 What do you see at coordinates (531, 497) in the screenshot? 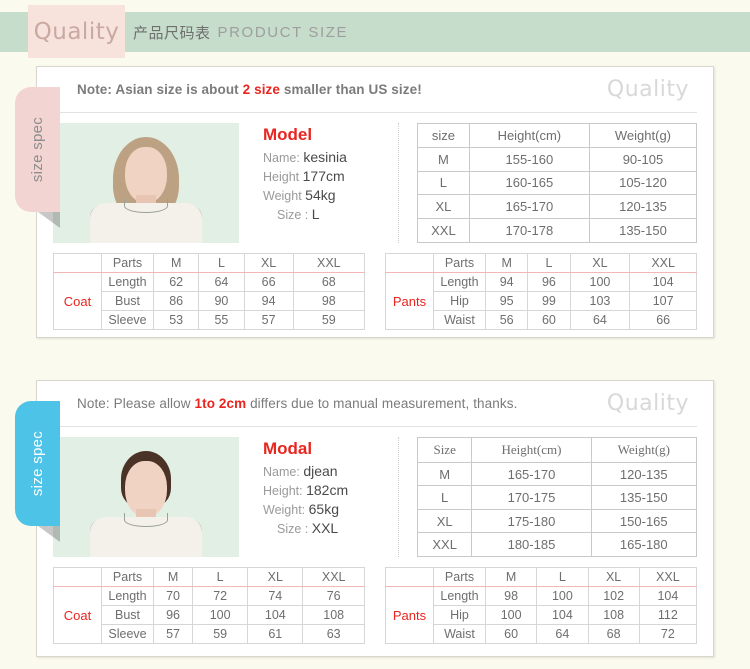
I see `cell-height: 170-175` at bounding box center [531, 497].